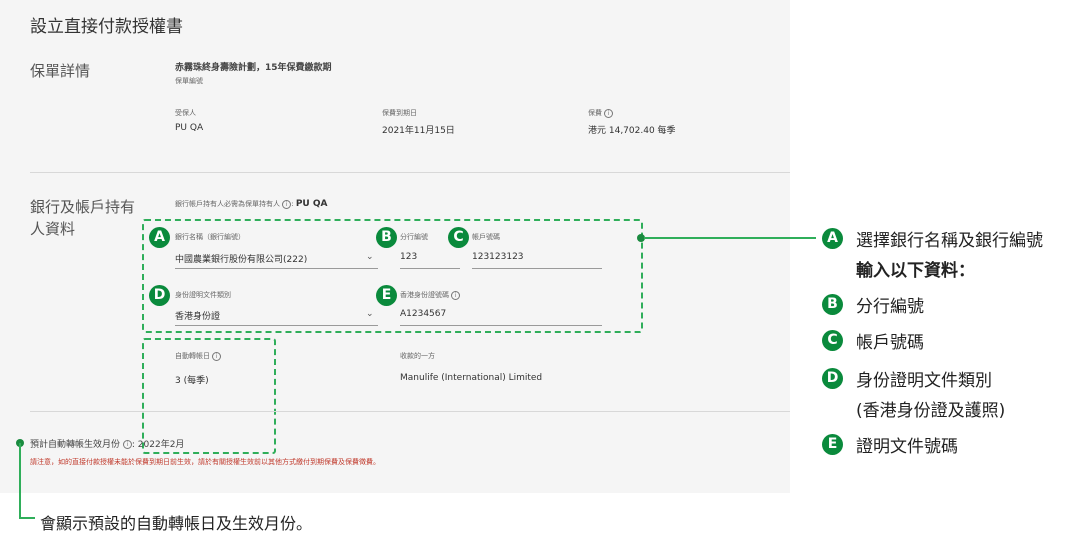  What do you see at coordinates (53, 229) in the screenshot?
I see `bank-section-heading-line2: 人資料` at bounding box center [53, 229].